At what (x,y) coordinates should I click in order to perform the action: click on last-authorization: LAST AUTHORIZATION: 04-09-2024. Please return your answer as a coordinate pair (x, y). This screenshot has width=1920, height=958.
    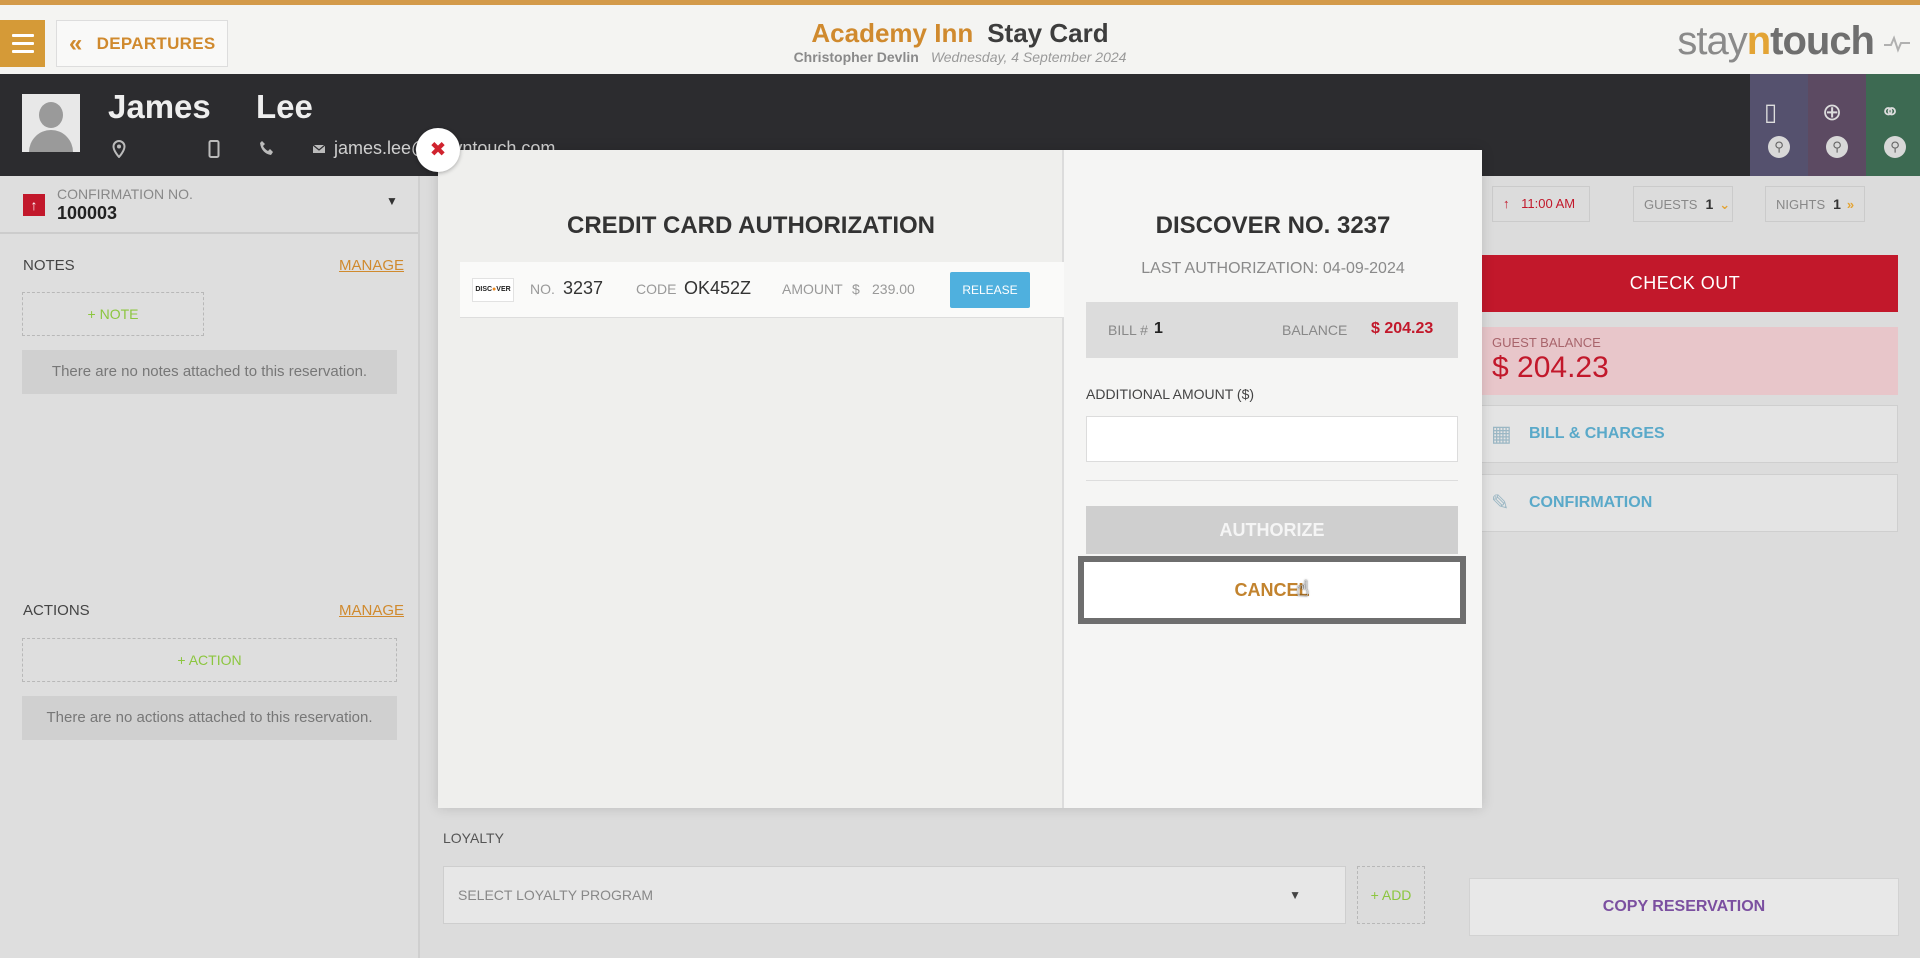
    Looking at the image, I should click on (1273, 268).